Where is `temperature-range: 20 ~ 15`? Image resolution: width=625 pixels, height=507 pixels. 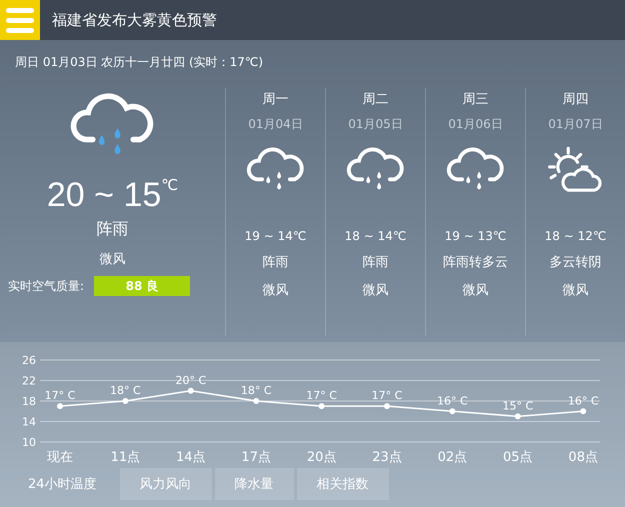 temperature-range: 20 ~ 15 is located at coordinates (104, 195).